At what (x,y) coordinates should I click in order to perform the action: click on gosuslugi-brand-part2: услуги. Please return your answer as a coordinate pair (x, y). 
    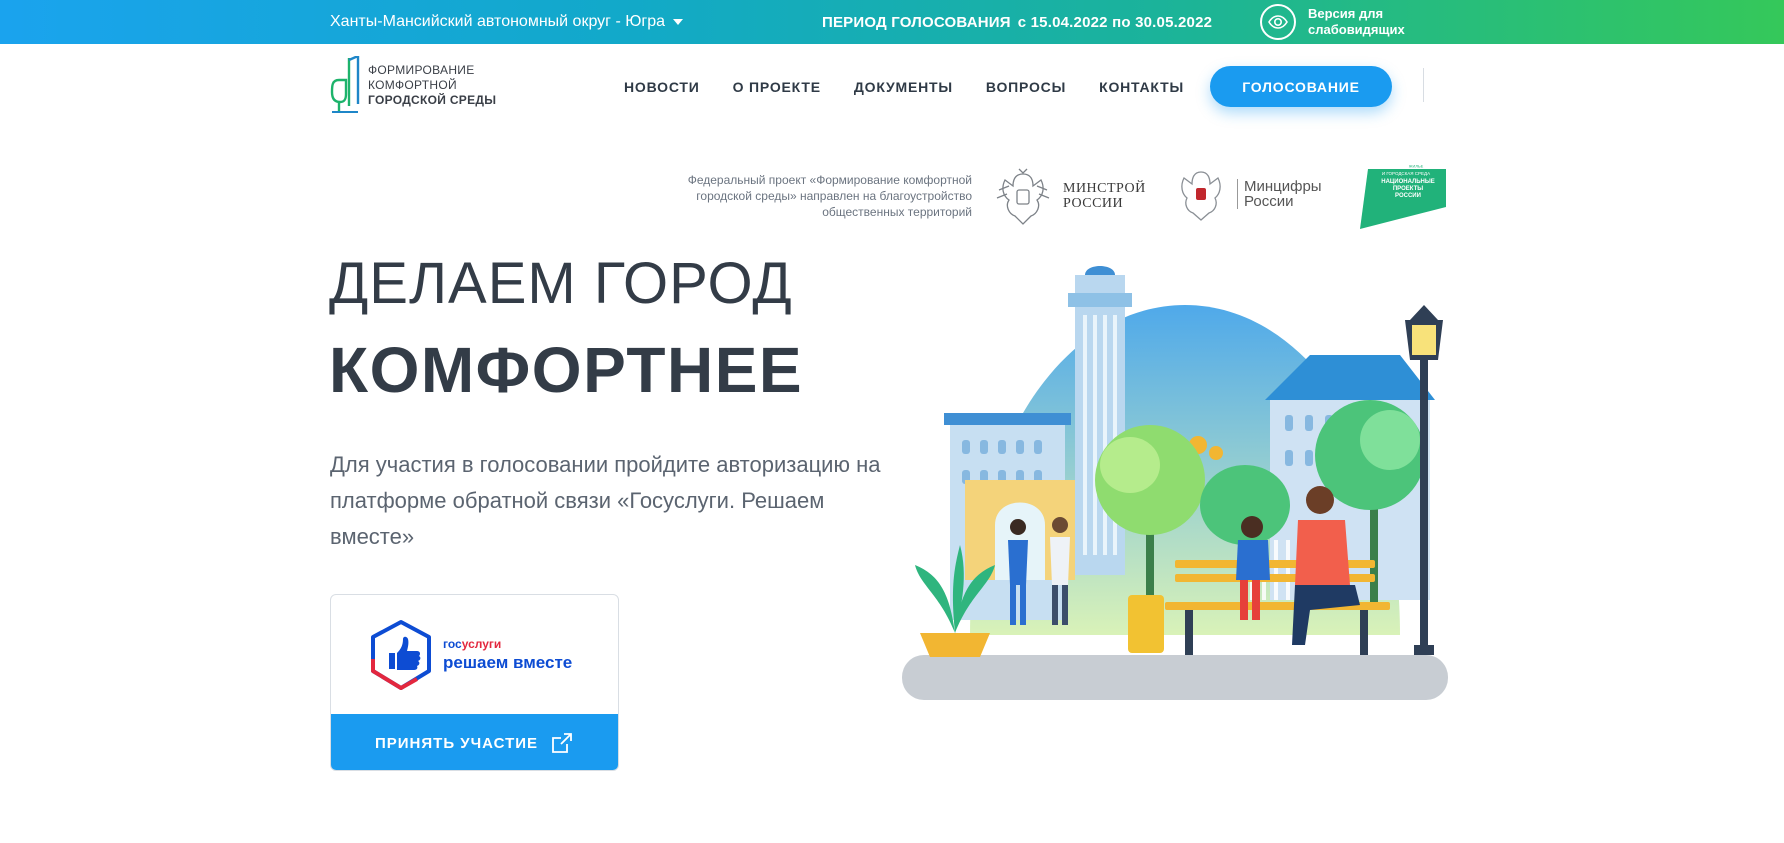
    Looking at the image, I should click on (481, 644).